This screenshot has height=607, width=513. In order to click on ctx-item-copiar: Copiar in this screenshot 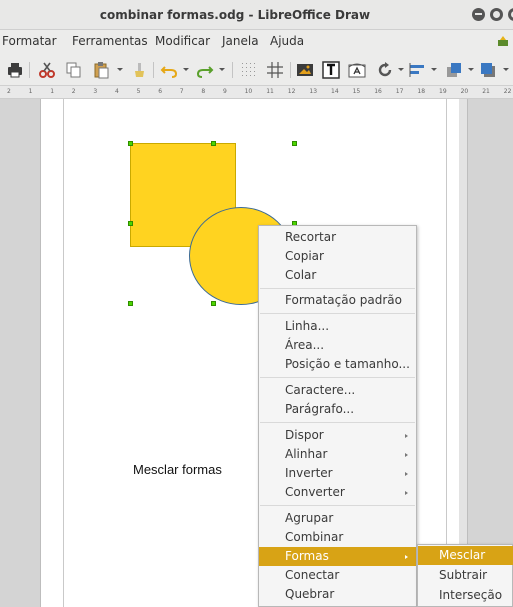, I will do `click(337, 256)`.